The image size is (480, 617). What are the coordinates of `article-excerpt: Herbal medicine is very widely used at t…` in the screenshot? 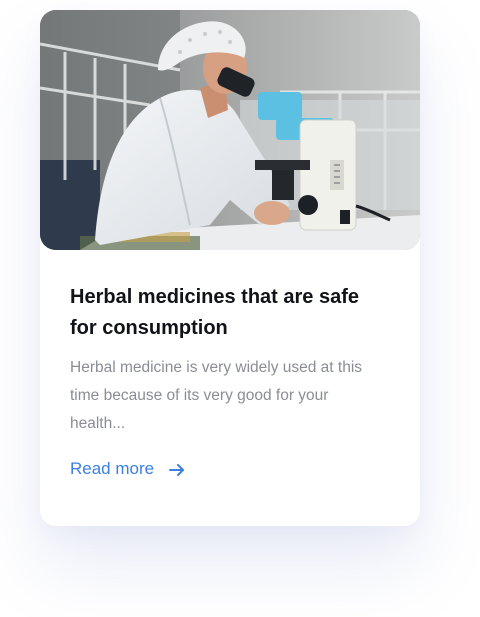 It's located at (216, 395).